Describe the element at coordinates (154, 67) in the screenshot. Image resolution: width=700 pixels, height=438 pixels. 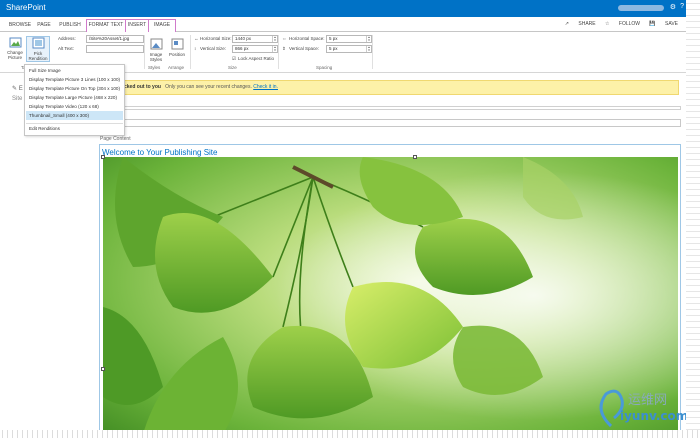
I see `group-styles-label: Styles` at that location.